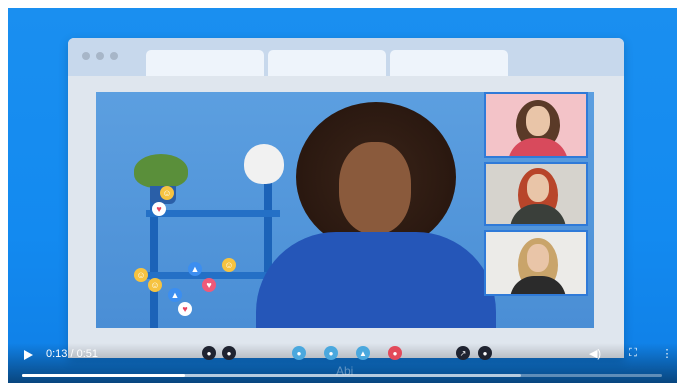 The width and height of the screenshot is (681, 388). I want to click on more-vertical-icon: ⋮, so click(667, 353).